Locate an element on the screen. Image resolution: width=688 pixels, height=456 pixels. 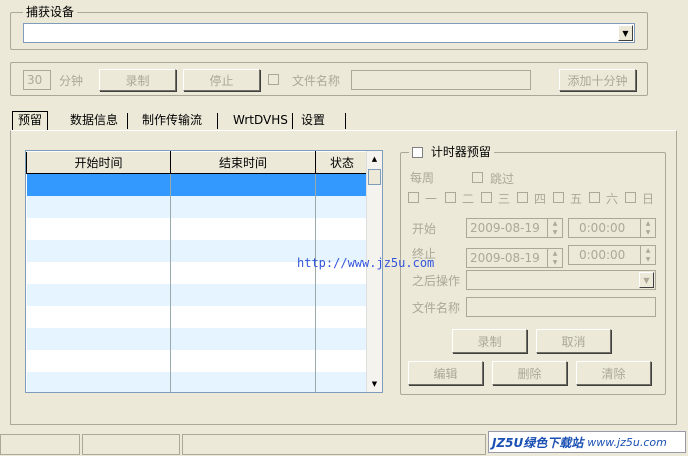
day-checkbox-wed is located at coordinates (486, 197).